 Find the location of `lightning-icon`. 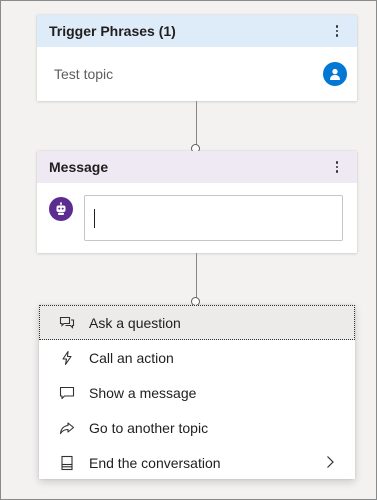

lightning-icon is located at coordinates (67, 358).